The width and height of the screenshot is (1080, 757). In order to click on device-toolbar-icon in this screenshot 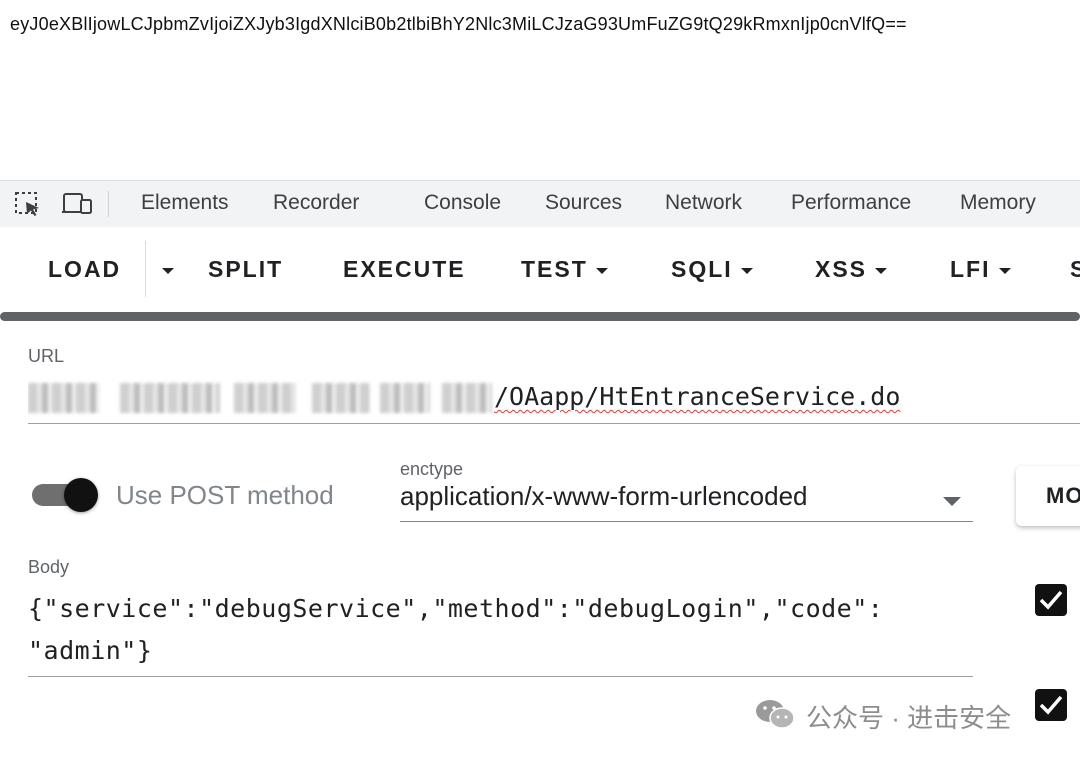, I will do `click(77, 204)`.